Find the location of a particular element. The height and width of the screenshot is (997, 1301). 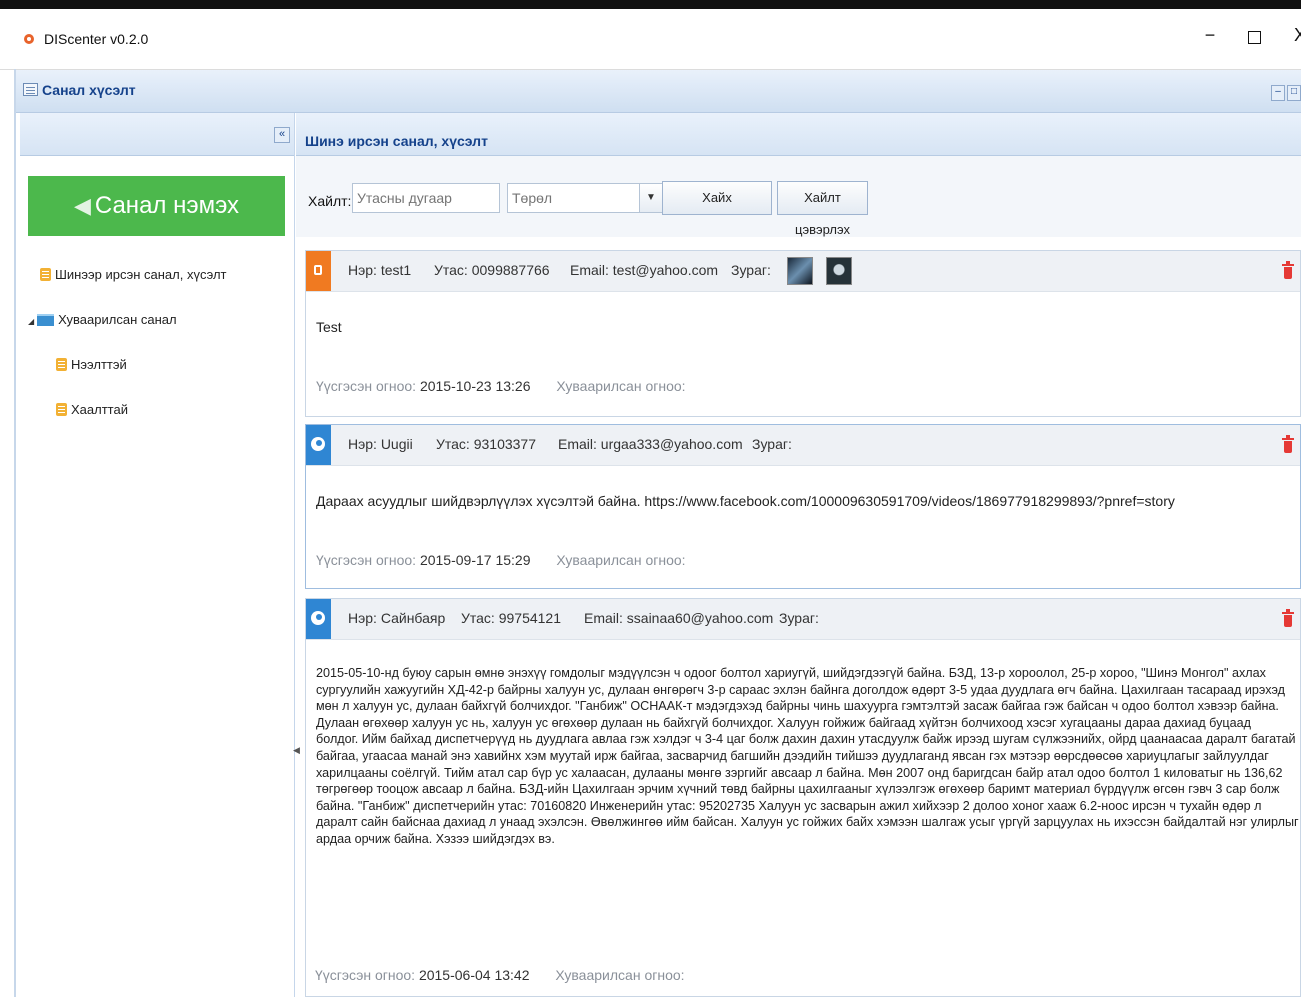

tree-item-assigned: ◢ Хуваарилсан санал is located at coordinates (102, 320).